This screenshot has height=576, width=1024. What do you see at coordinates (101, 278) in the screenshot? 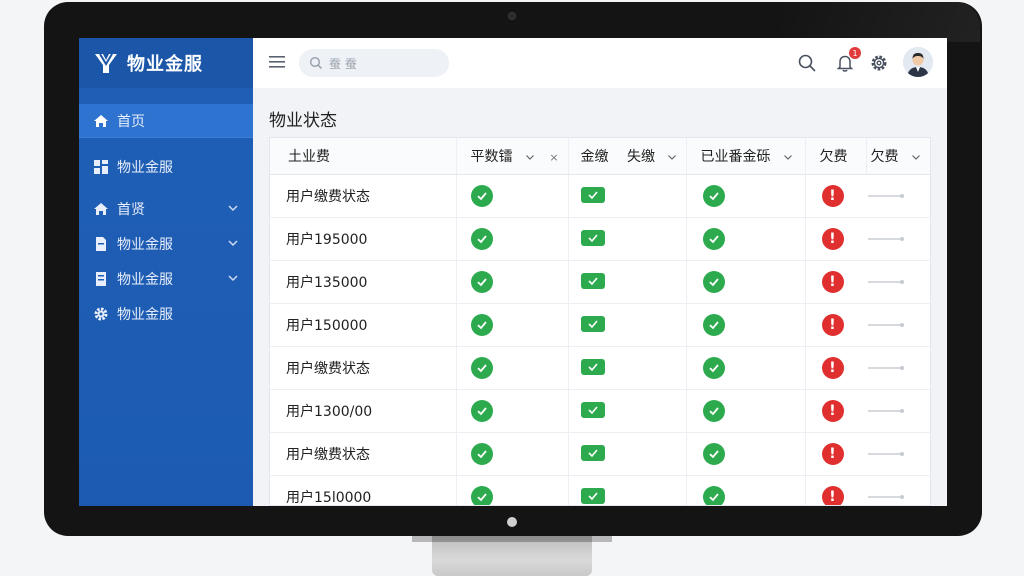
I see `document-icon` at bounding box center [101, 278].